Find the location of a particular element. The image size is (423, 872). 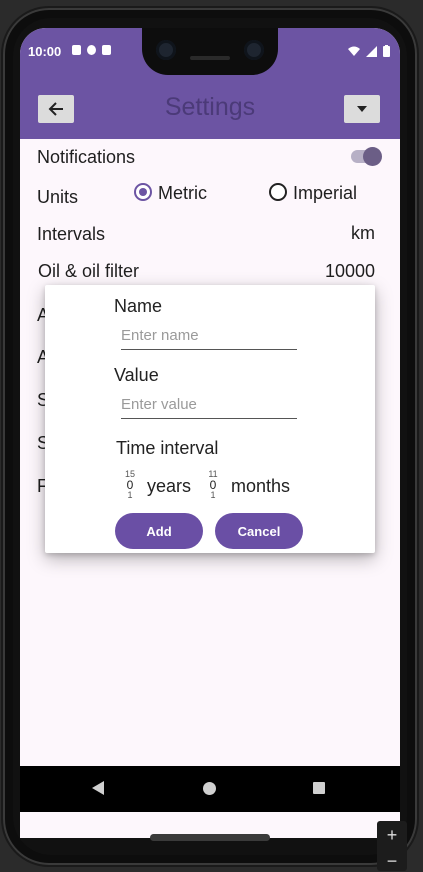

intervals-unit: km is located at coordinates (363, 233).